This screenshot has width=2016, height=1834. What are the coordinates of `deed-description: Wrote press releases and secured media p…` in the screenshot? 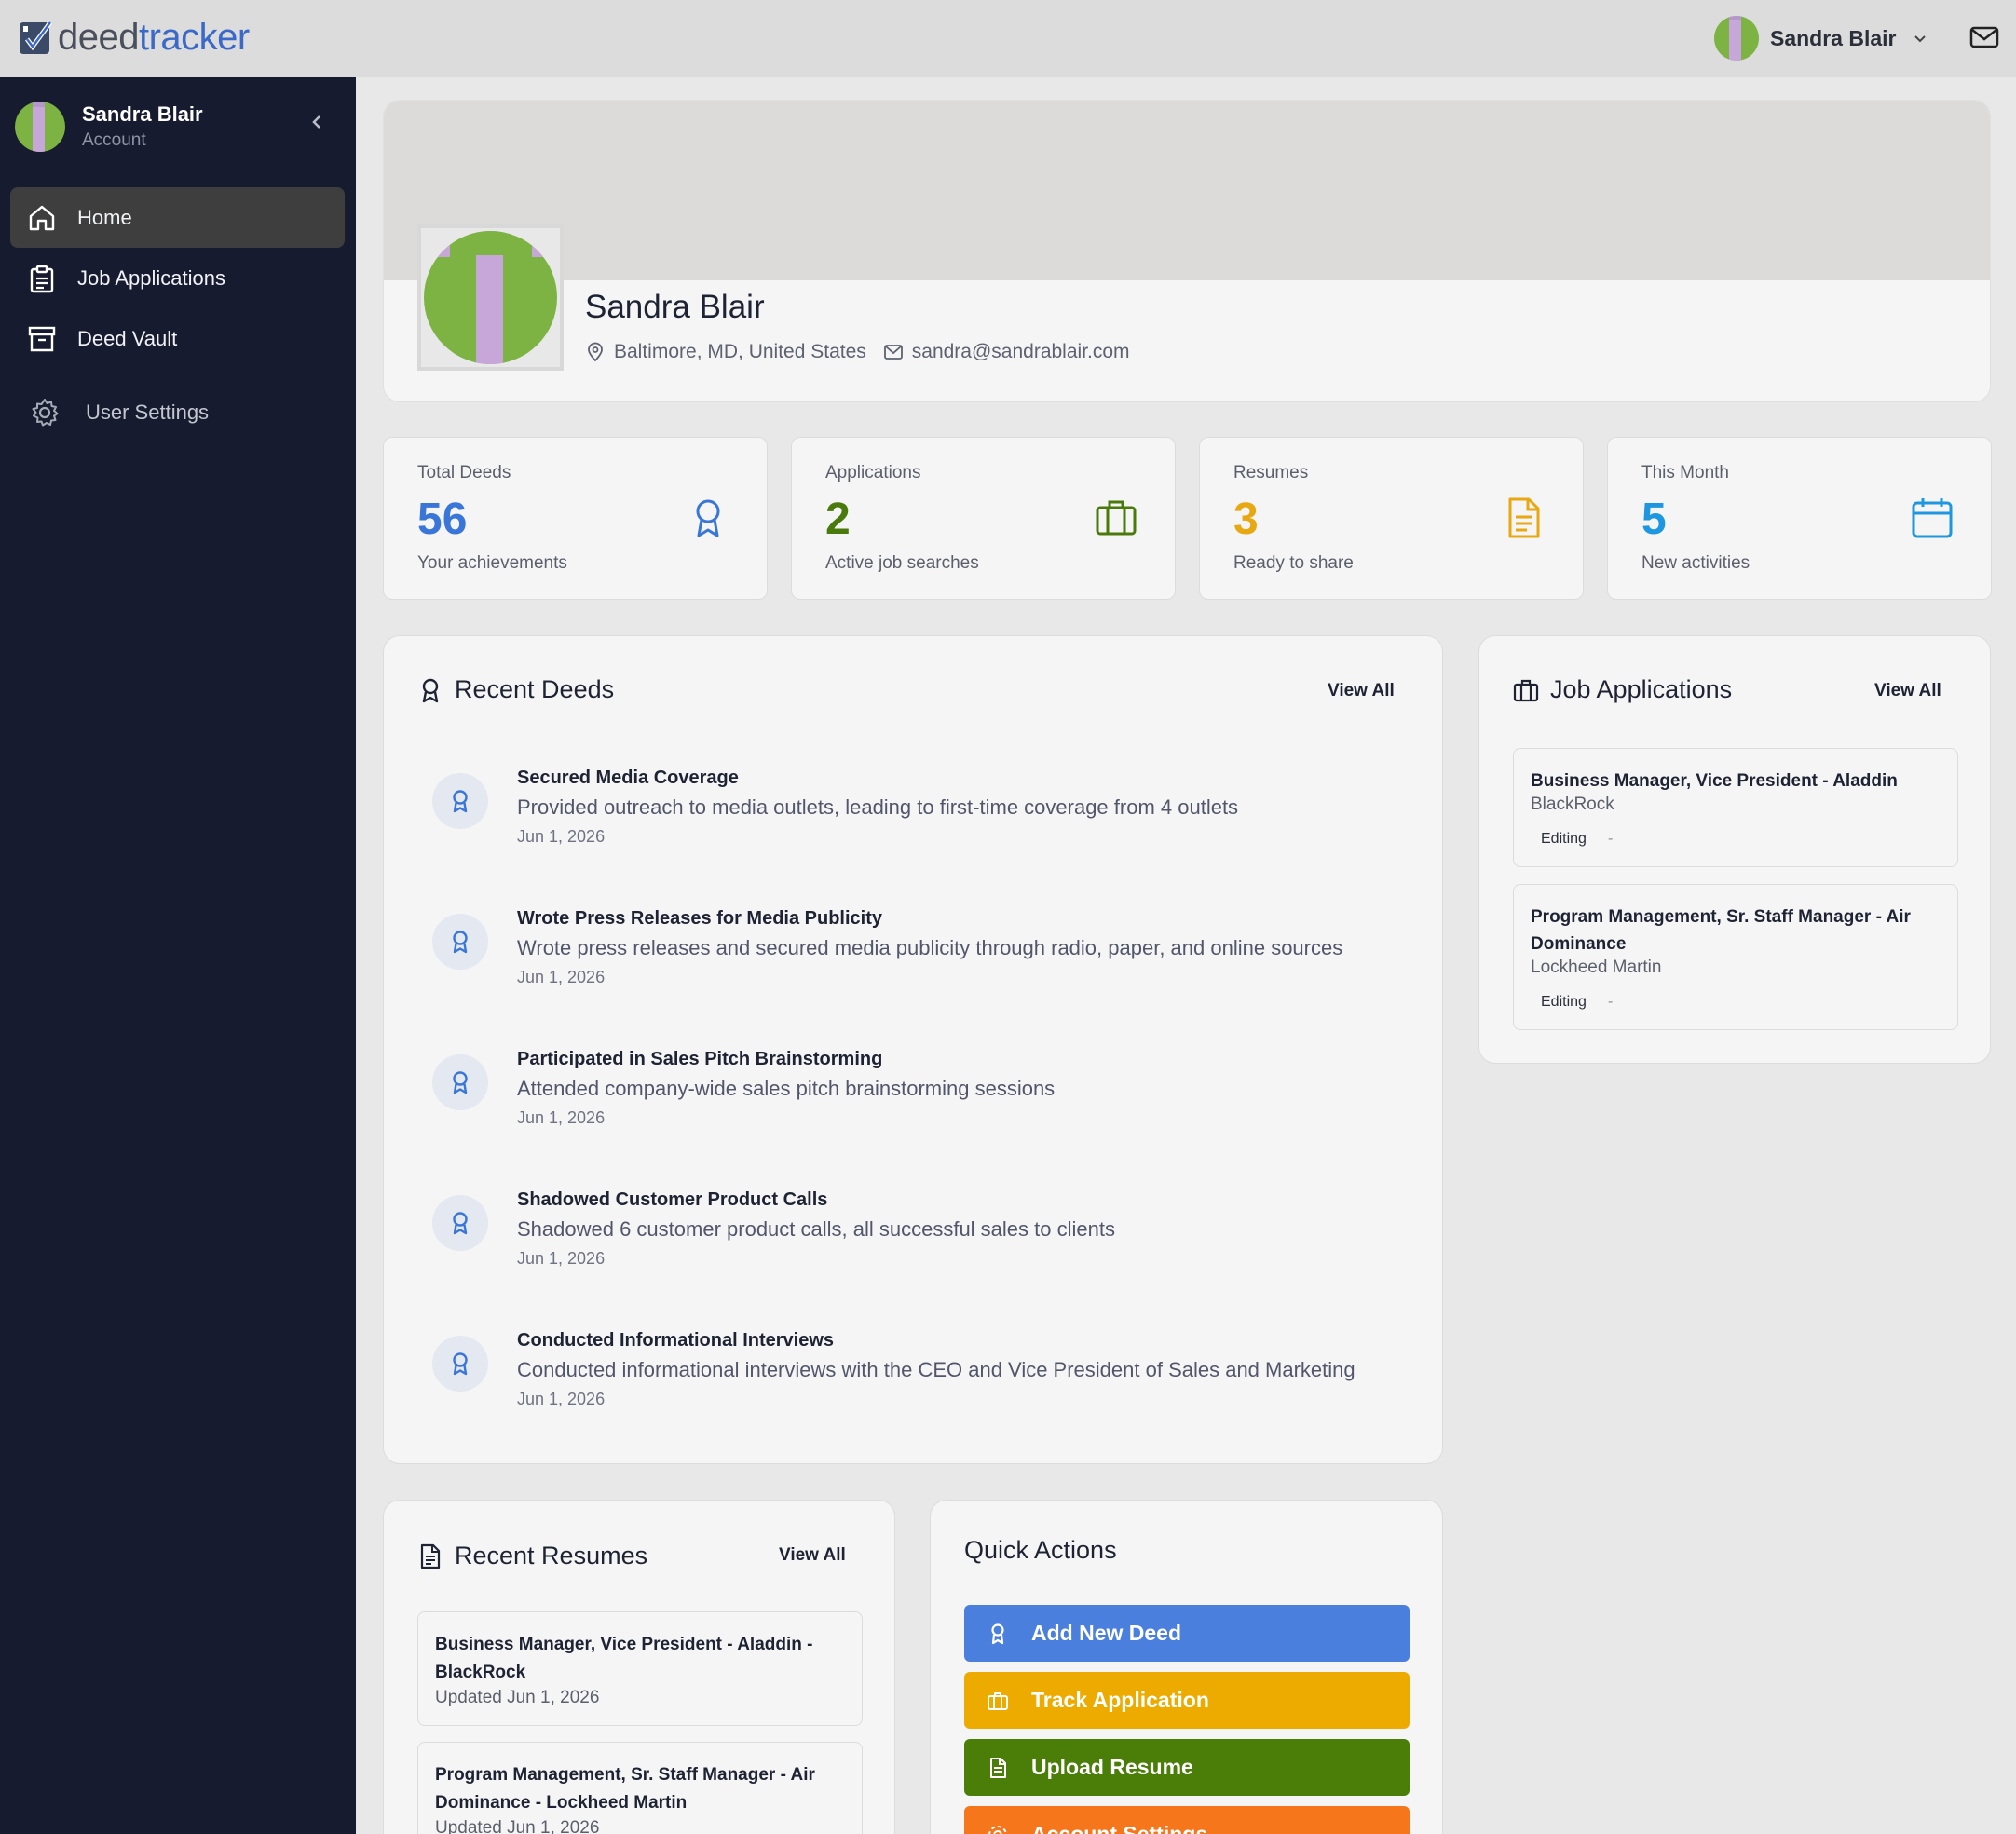 It's located at (930, 947).